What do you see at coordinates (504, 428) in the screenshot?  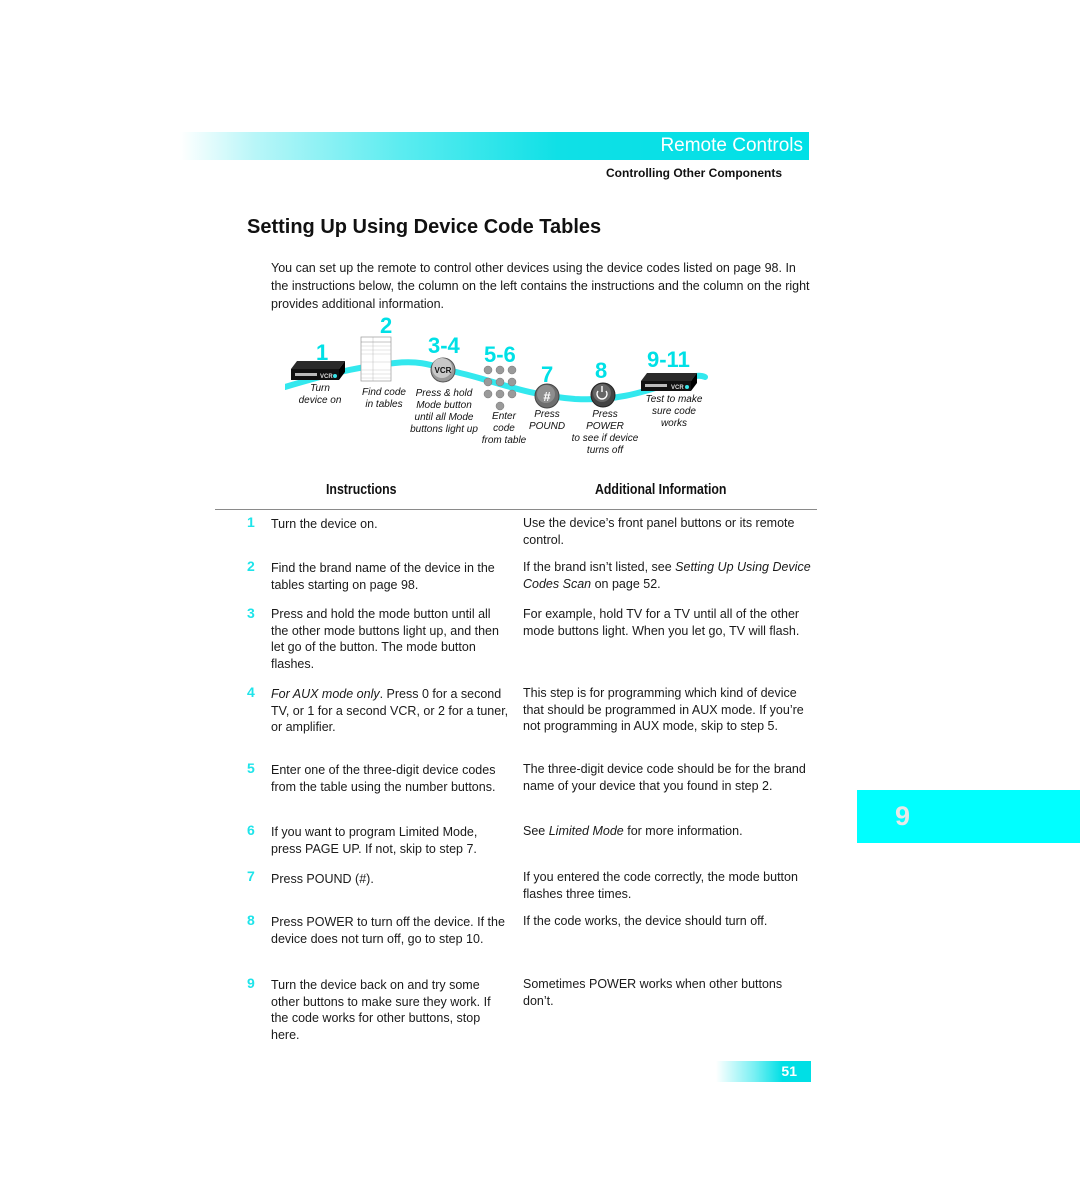 I see `step-caption-5-6: Enter code from table` at bounding box center [504, 428].